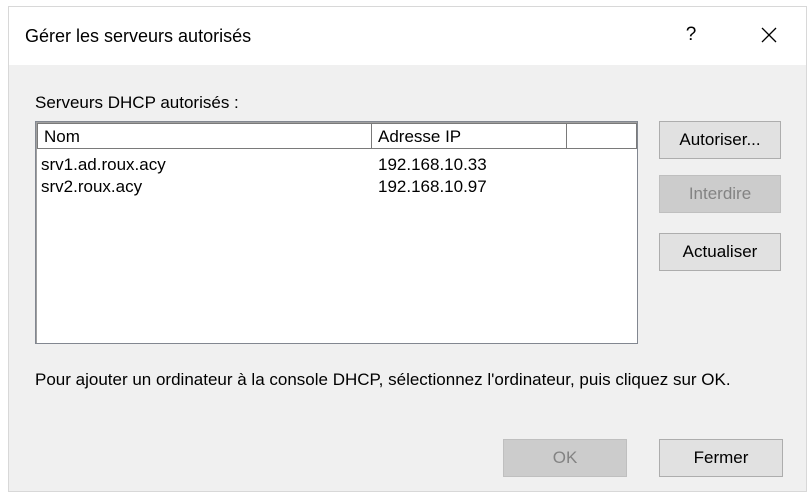  What do you see at coordinates (103, 164) in the screenshot?
I see `server-name: srv1.ad.roux.acy` at bounding box center [103, 164].